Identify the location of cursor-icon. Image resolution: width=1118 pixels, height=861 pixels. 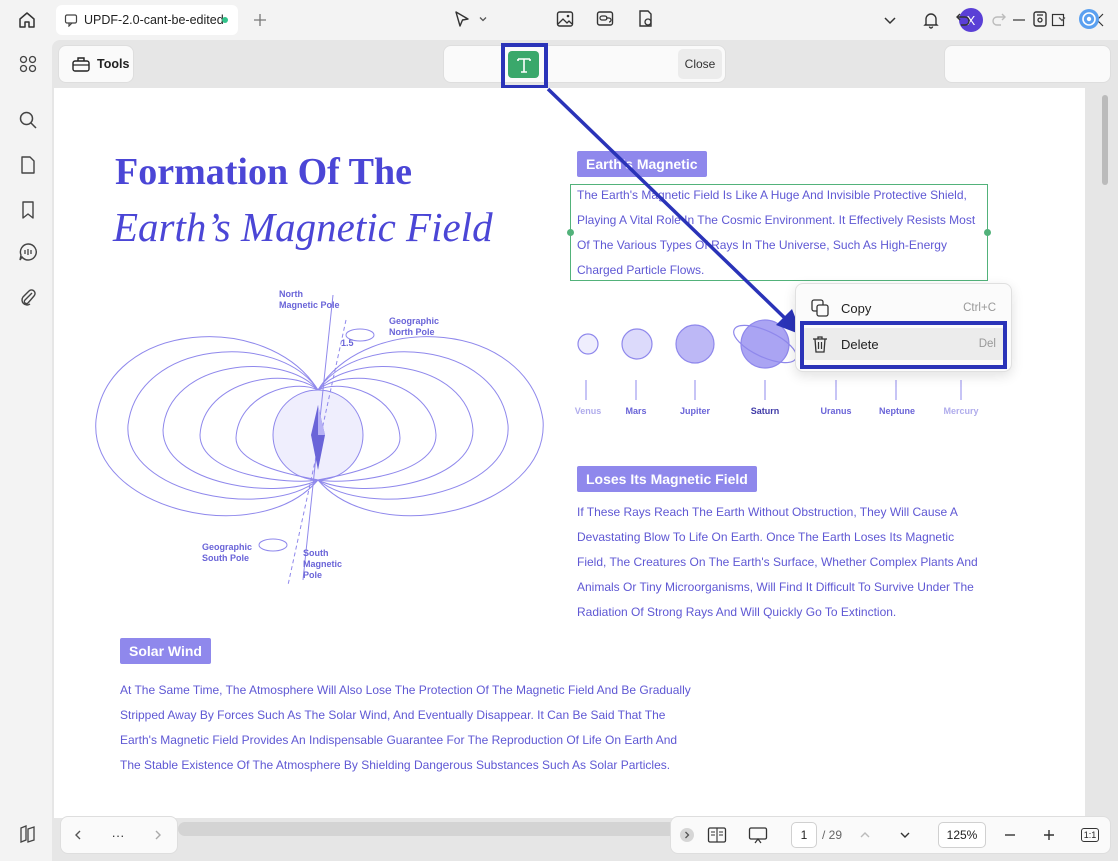
(462, 19).